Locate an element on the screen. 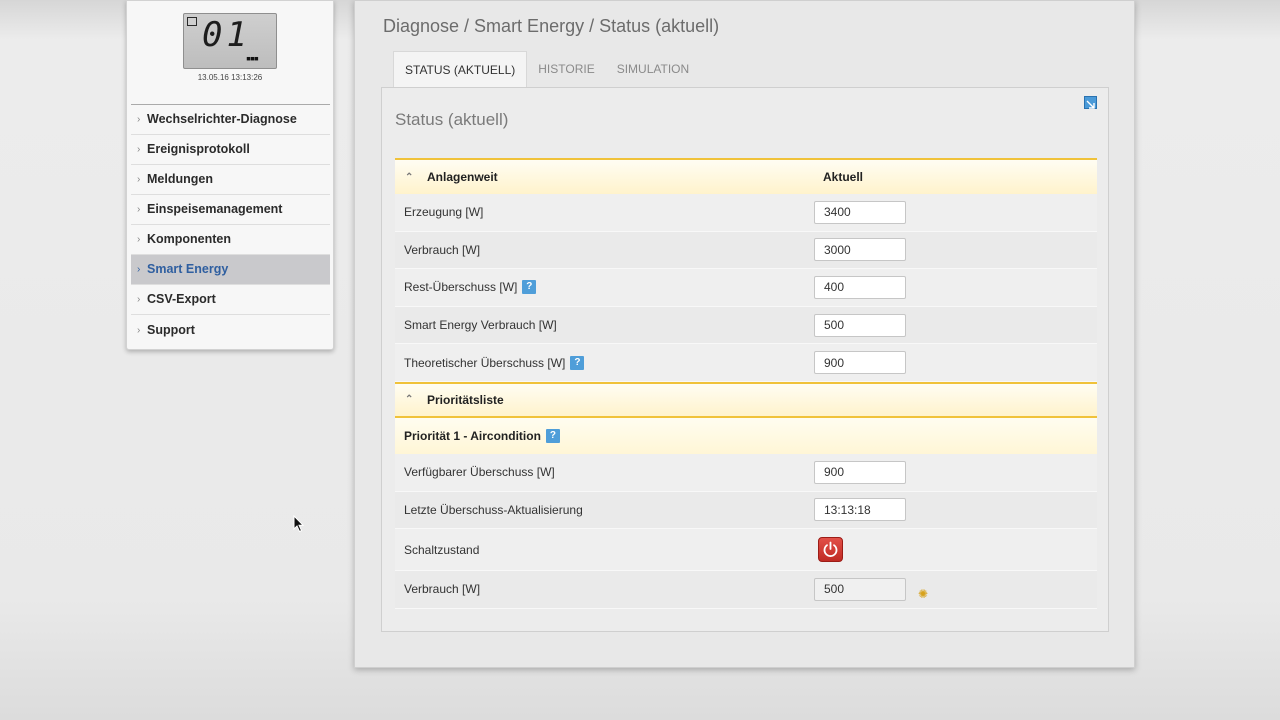  tab-status-aktuell: STATUS (AKTUELL) is located at coordinates (460, 70).